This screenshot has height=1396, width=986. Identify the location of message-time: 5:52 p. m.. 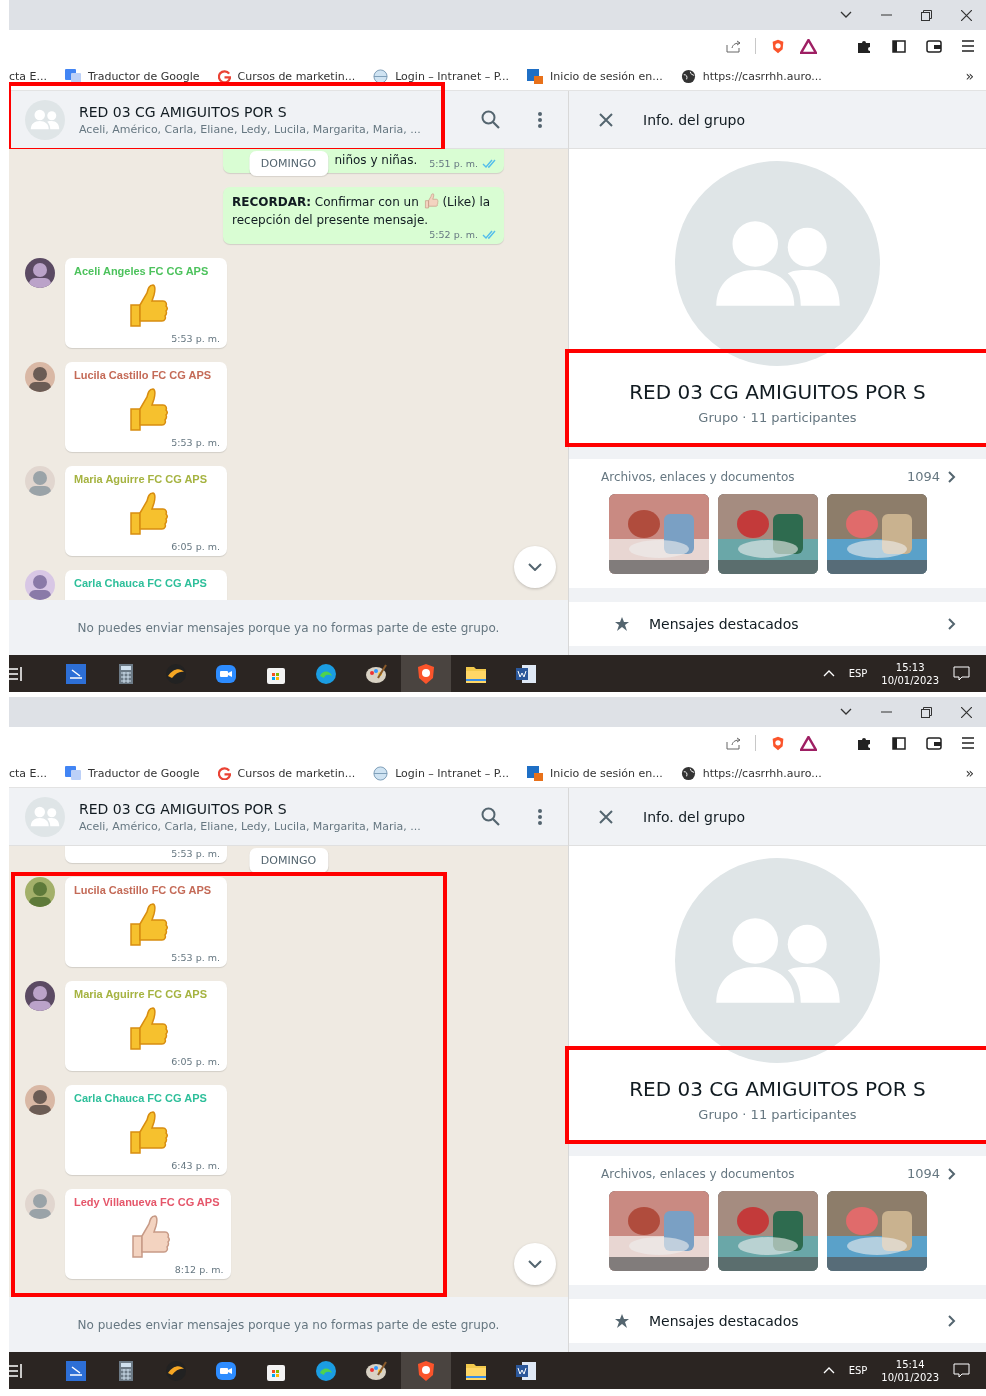
(463, 234).